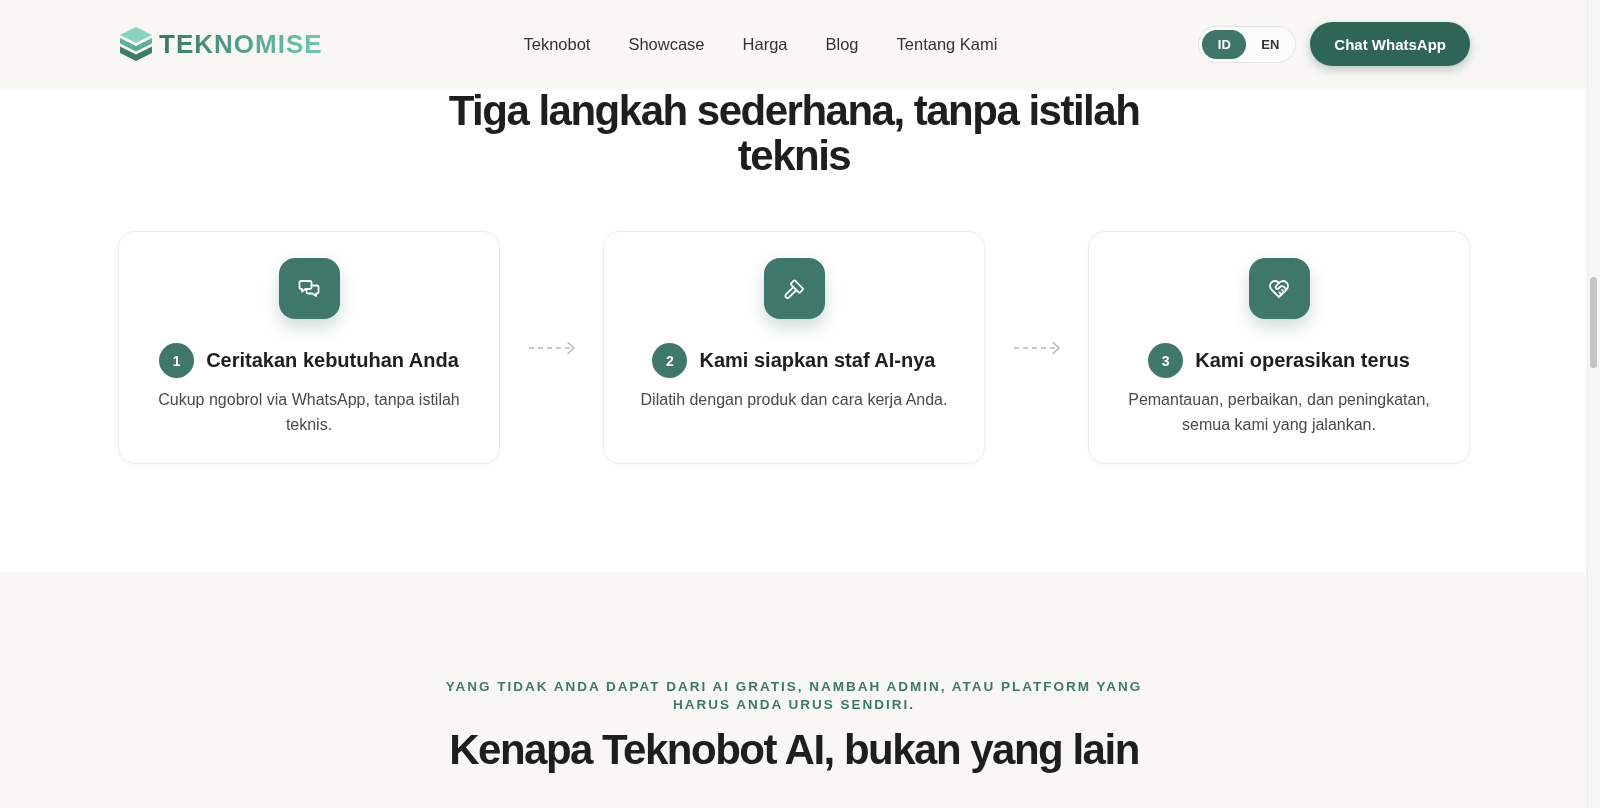  I want to click on scrollbar-thumb, so click(1593, 322).